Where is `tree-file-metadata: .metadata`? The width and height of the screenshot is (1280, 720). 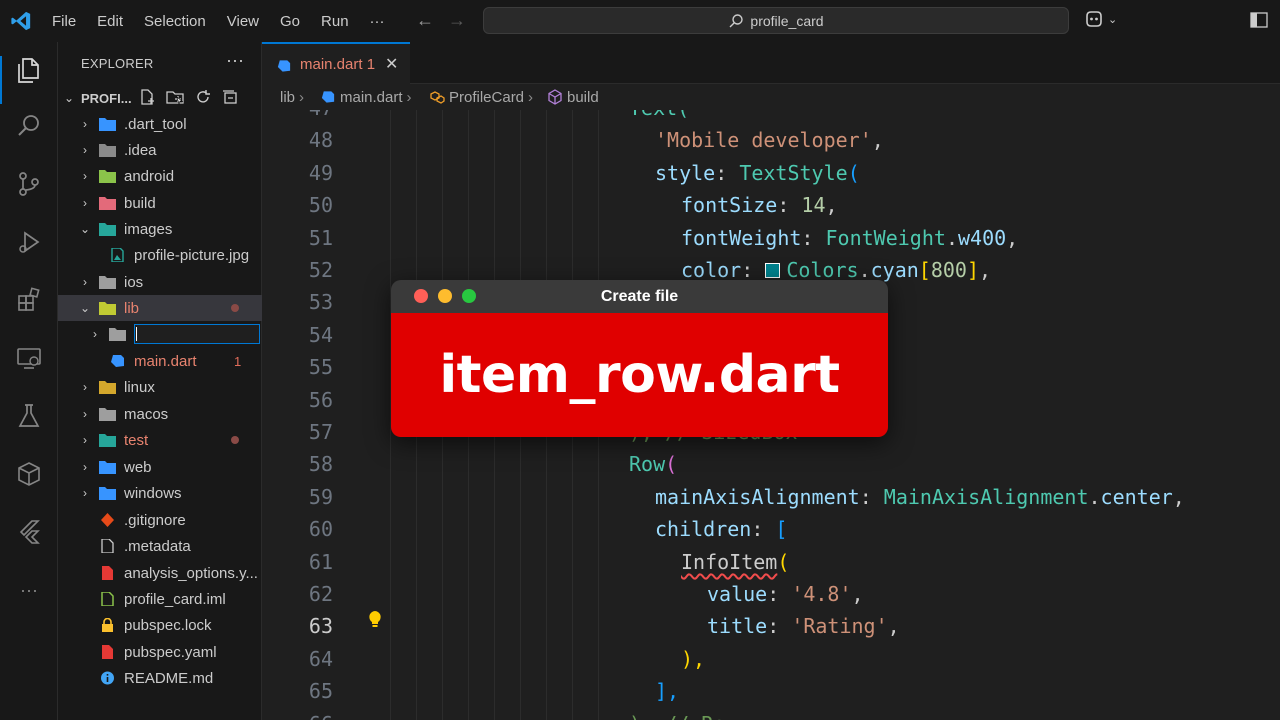
tree-file-metadata: .metadata is located at coordinates (160, 546).